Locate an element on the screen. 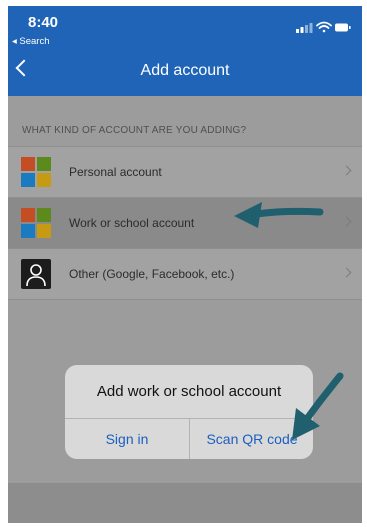  sign-in-button: Sign in is located at coordinates (127, 439).